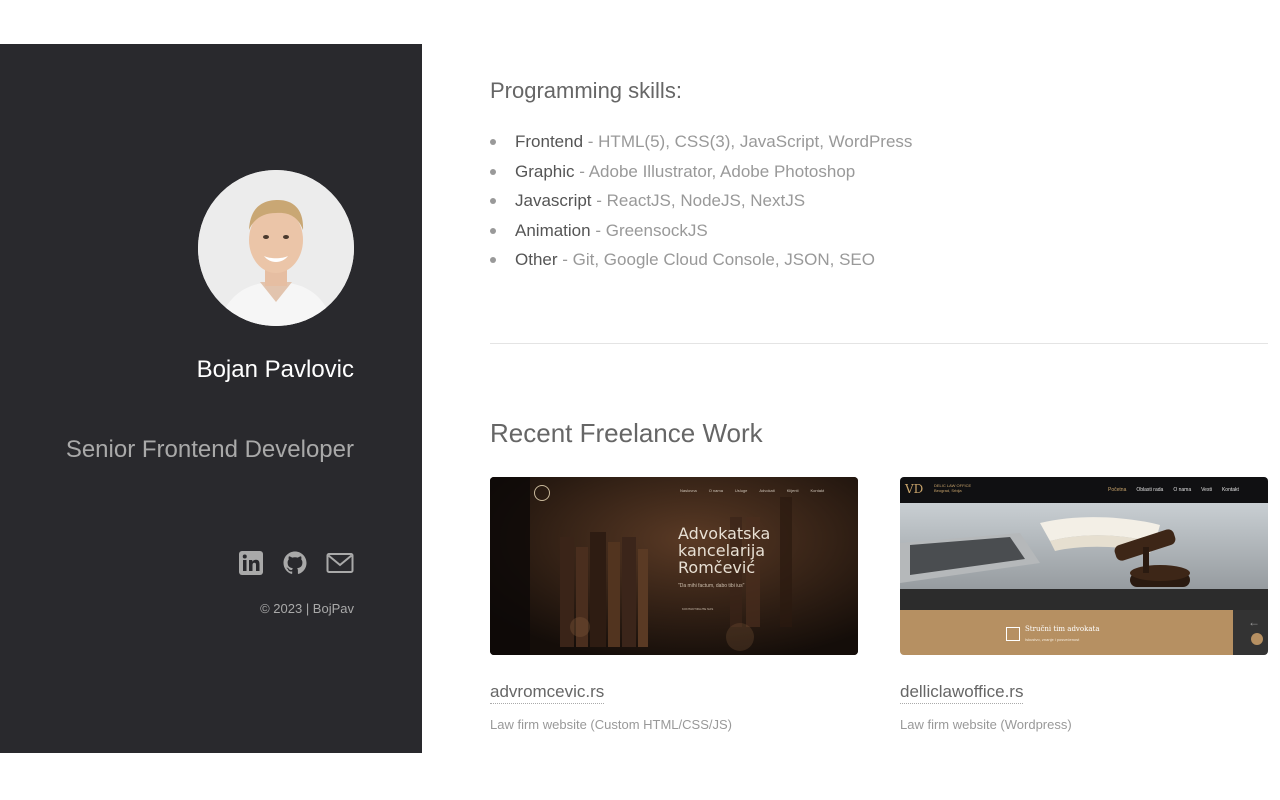 The width and height of the screenshot is (1280, 800). I want to click on preview-logo: VD, so click(914, 489).